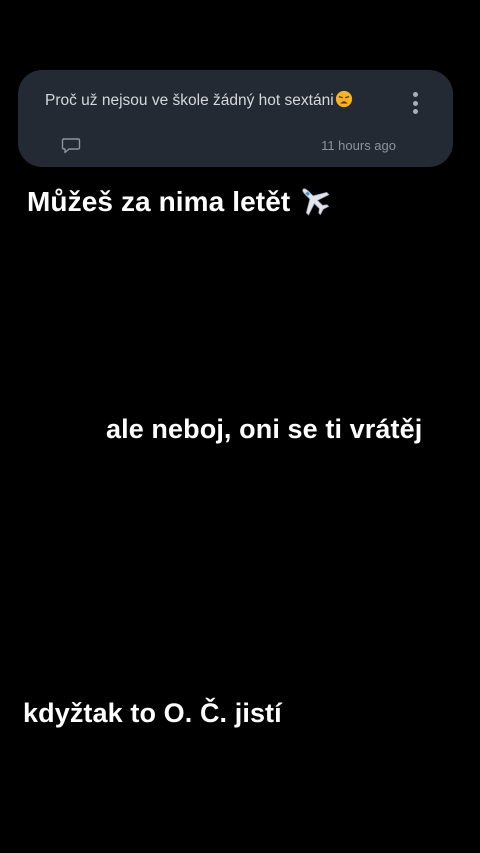 The height and width of the screenshot is (853, 480). What do you see at coordinates (343, 99) in the screenshot?
I see `weary-face-emoji` at bounding box center [343, 99].